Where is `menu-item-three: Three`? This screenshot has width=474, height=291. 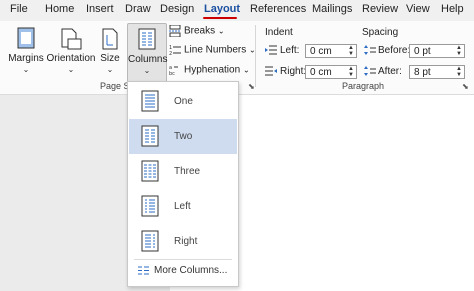 menu-item-three: Three is located at coordinates (183, 171).